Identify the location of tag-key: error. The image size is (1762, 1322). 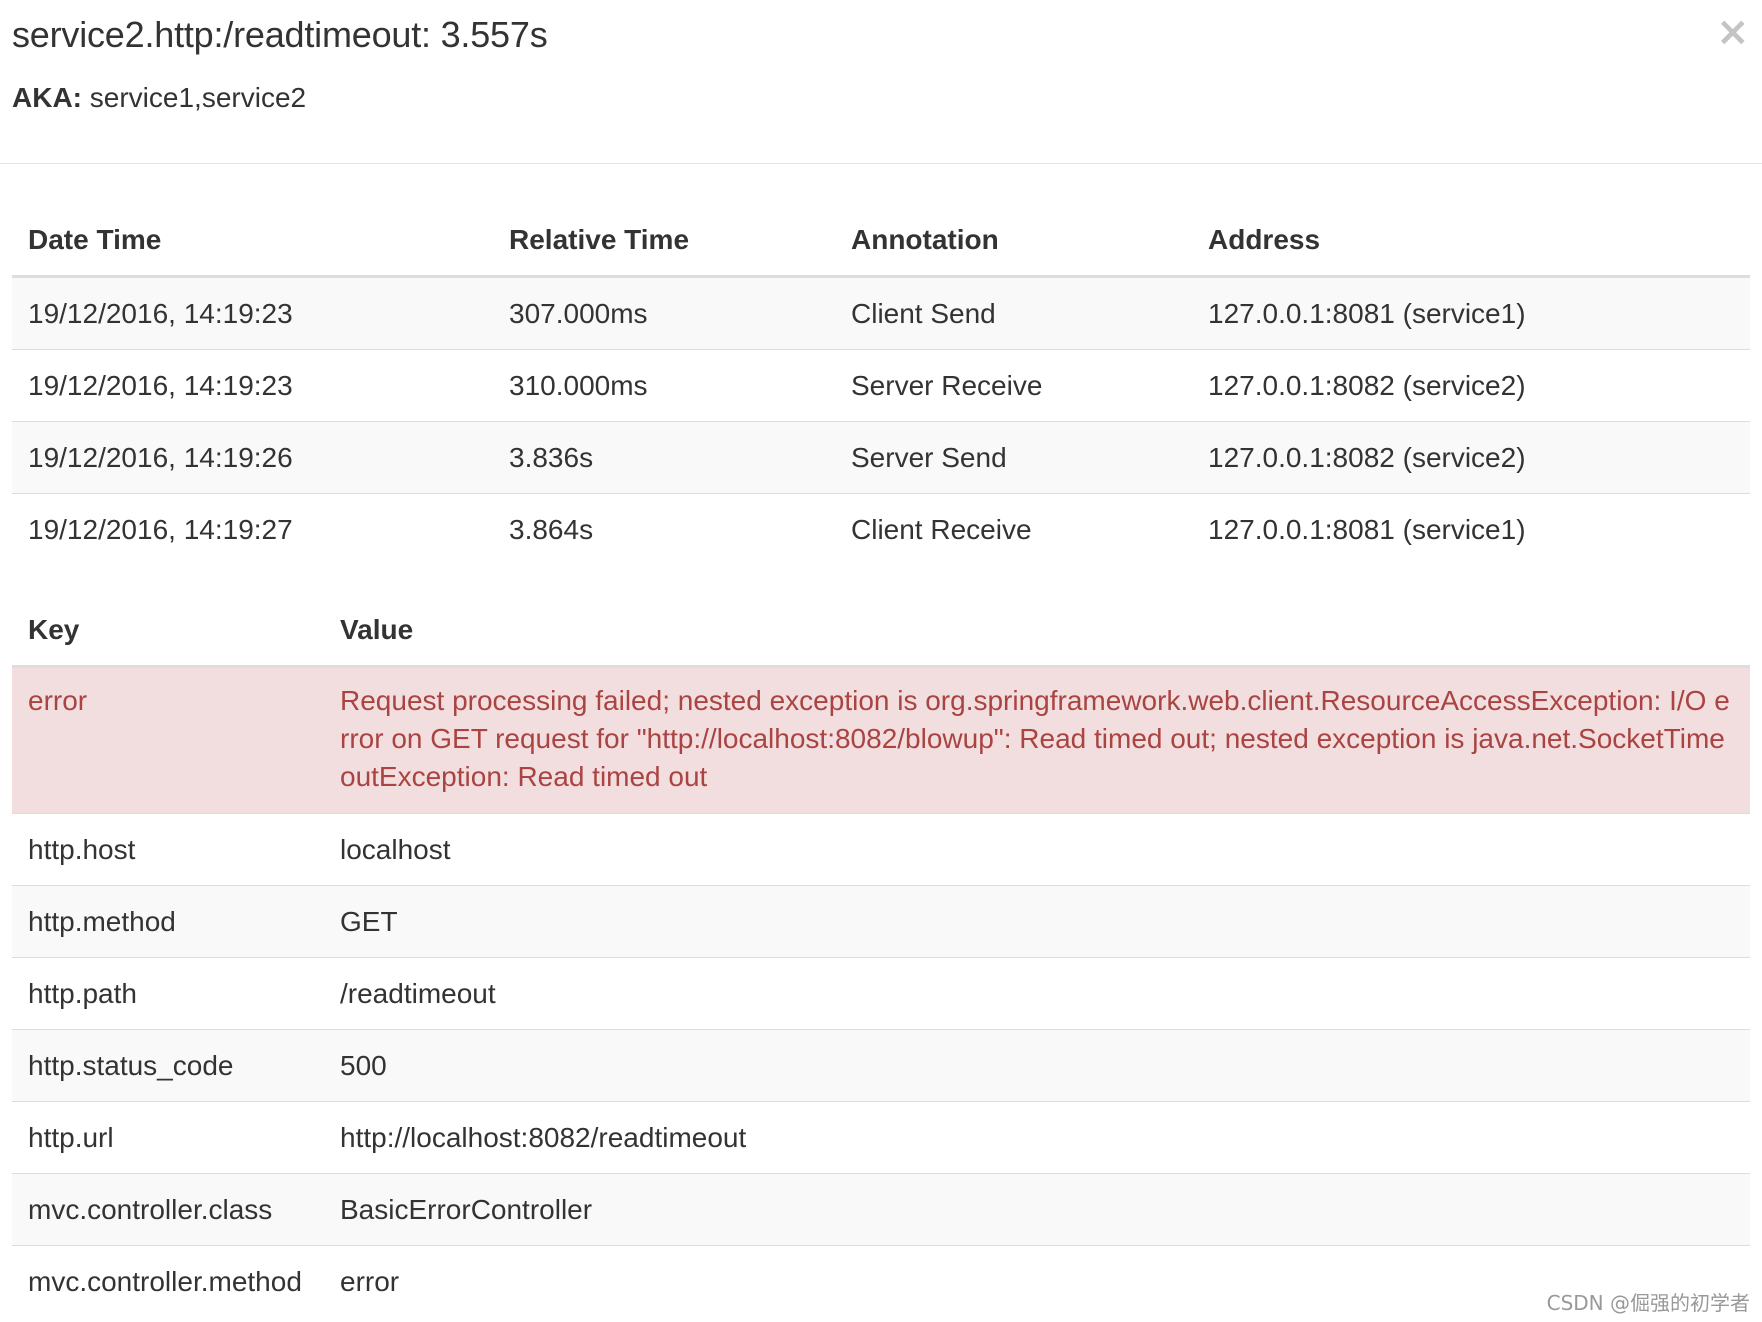
(168, 740).